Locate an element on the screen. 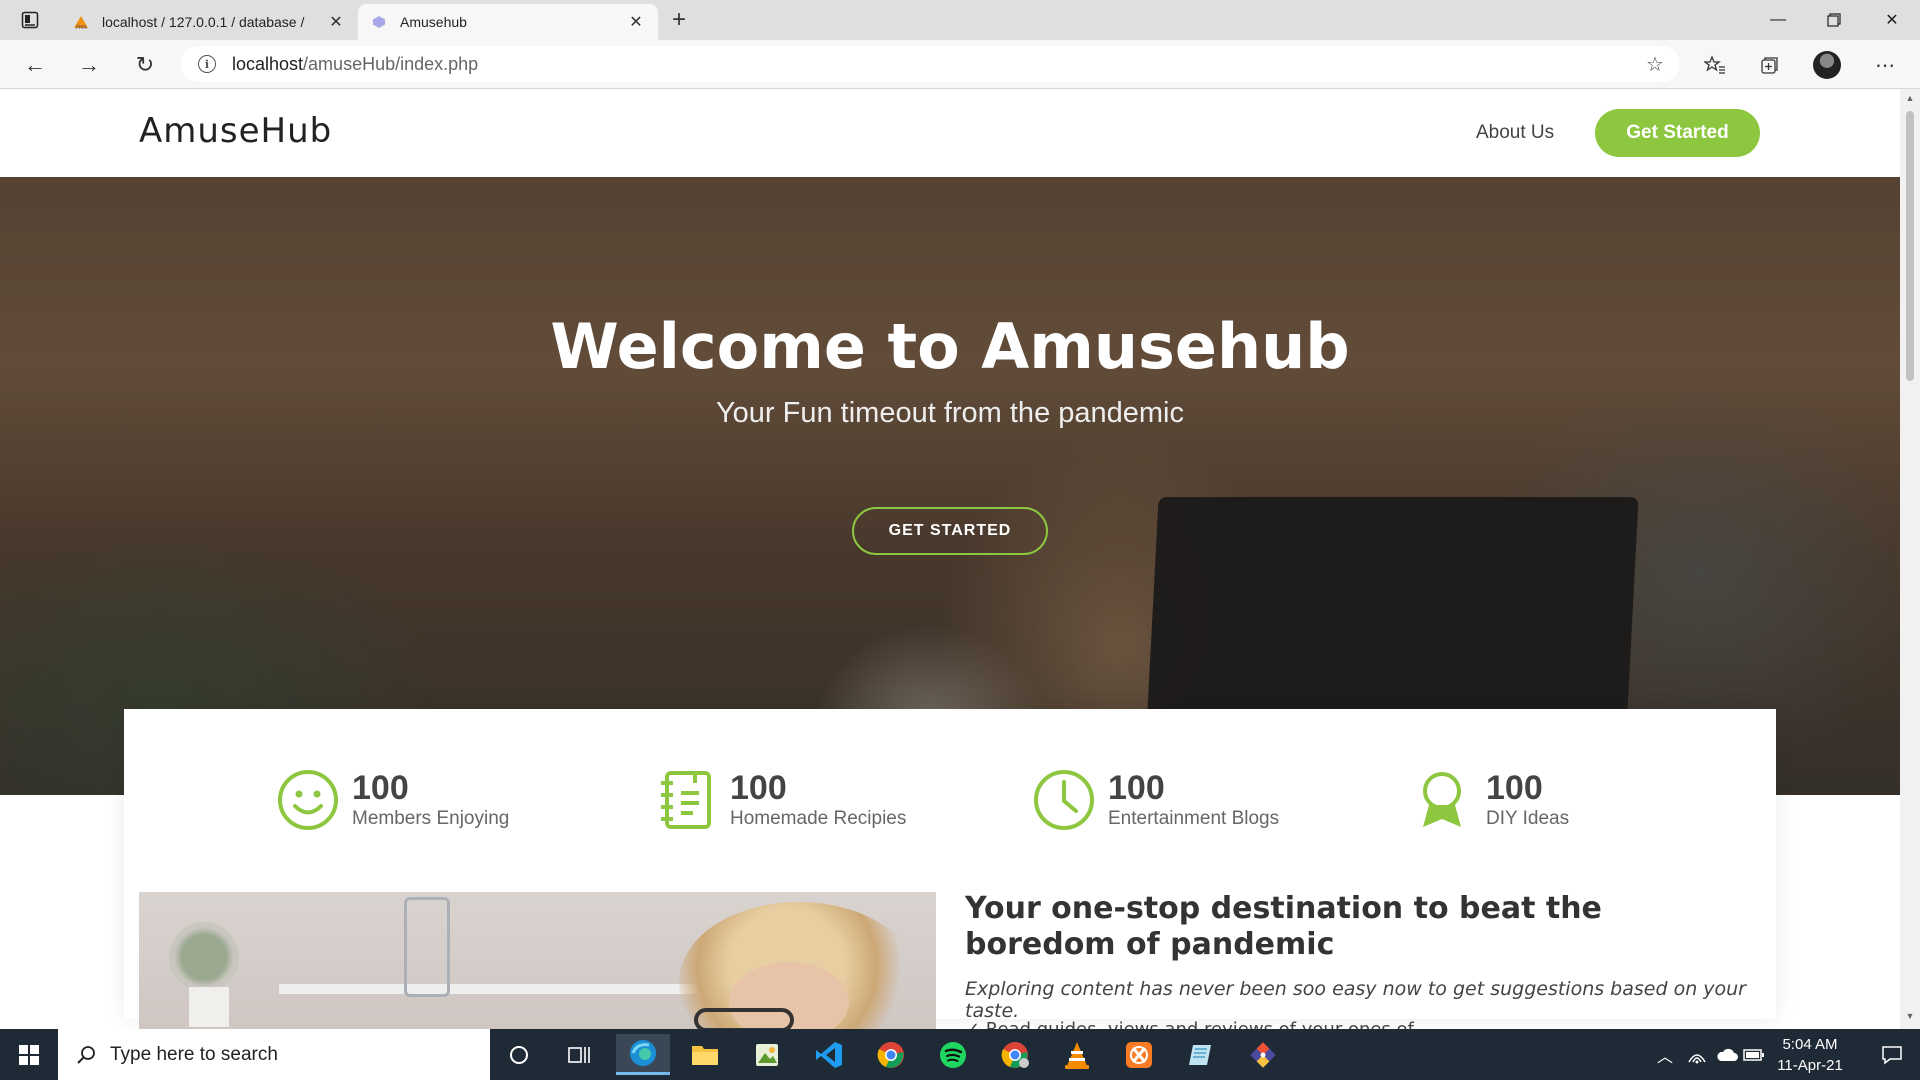 This screenshot has height=1080, width=1920. show-hidden-icons-icon: ︿ is located at coordinates (1665, 1054).